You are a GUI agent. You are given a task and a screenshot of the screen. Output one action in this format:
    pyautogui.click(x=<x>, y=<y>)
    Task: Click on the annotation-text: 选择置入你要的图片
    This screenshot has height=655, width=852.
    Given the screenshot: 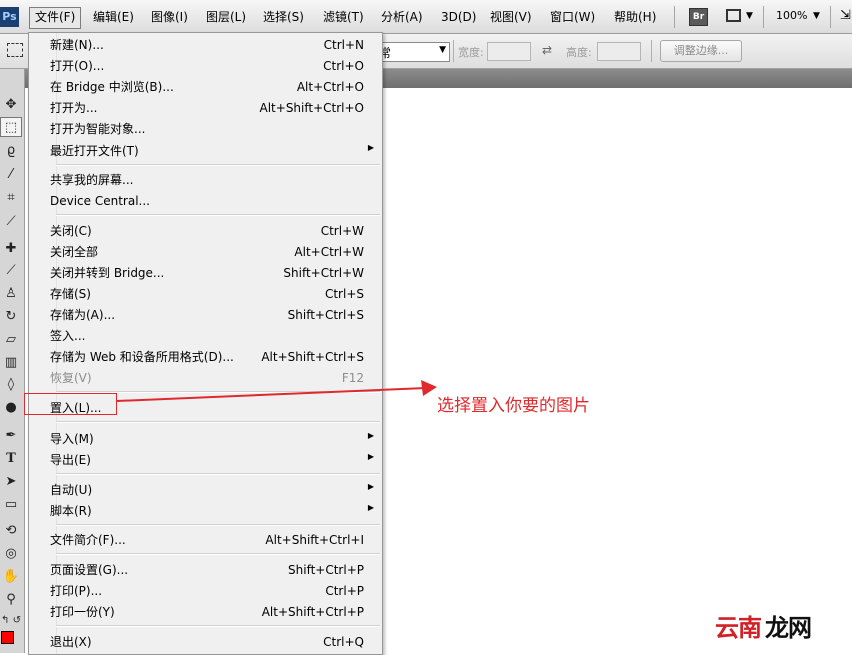 What is the action you would take?
    pyautogui.click(x=513, y=406)
    